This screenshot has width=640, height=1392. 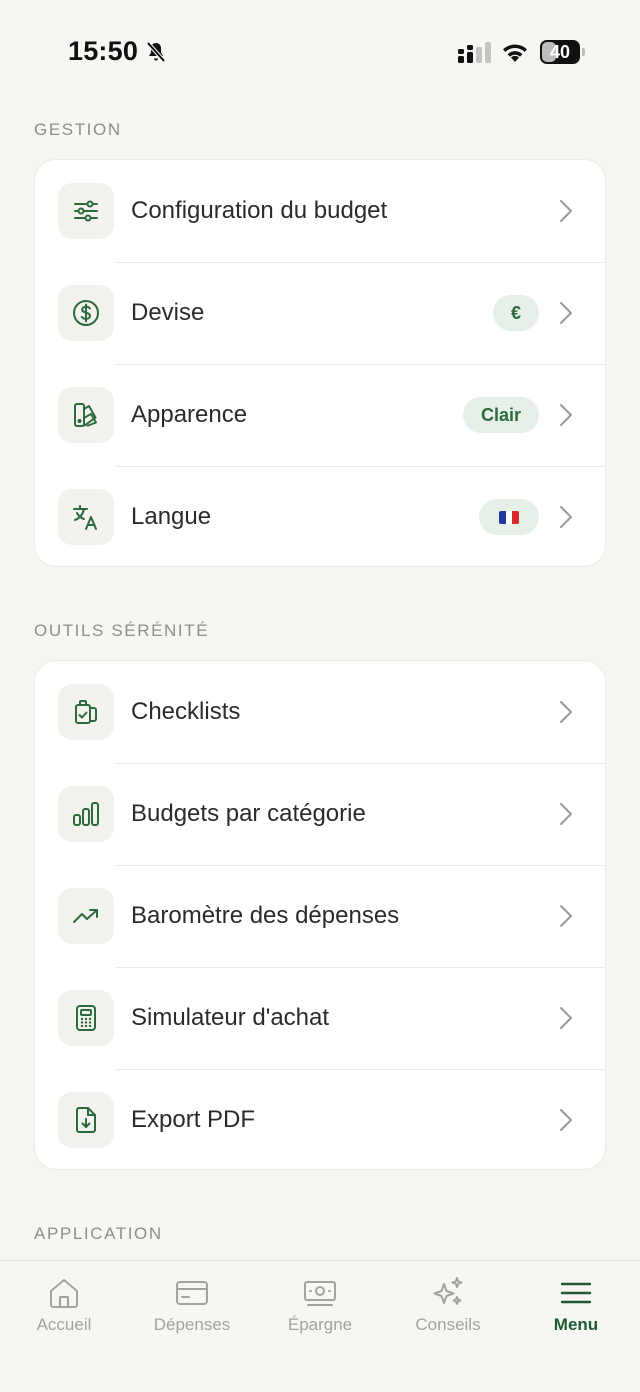 I want to click on tab-label: Accueil, so click(x=64, y=1324).